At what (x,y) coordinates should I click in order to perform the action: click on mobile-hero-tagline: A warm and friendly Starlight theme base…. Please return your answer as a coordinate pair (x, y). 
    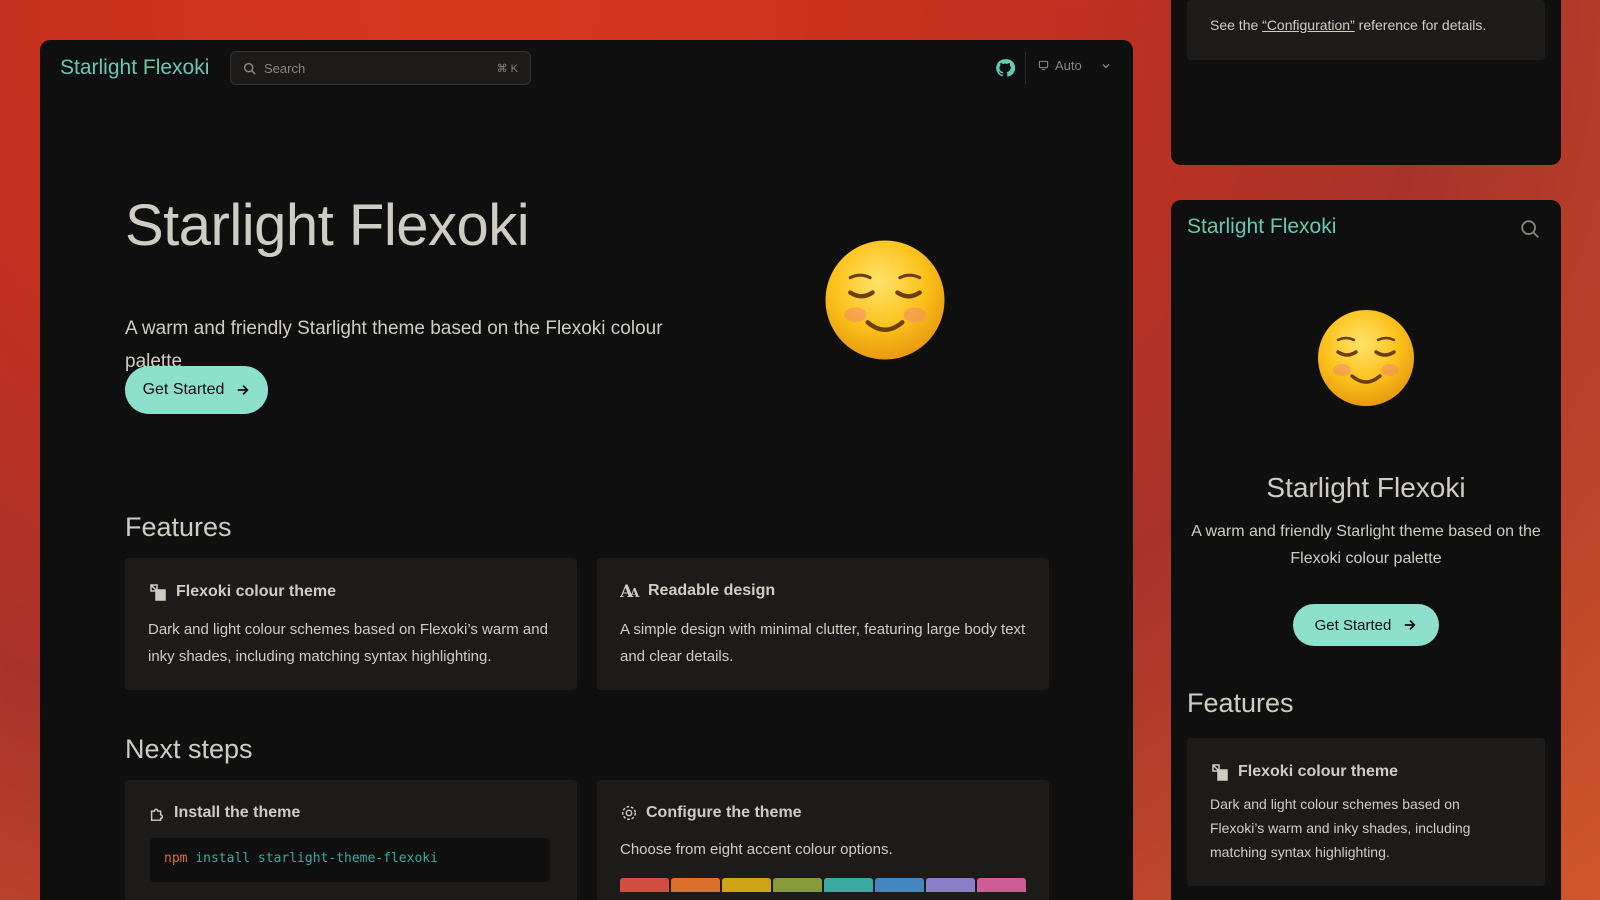
    Looking at the image, I should click on (1366, 545).